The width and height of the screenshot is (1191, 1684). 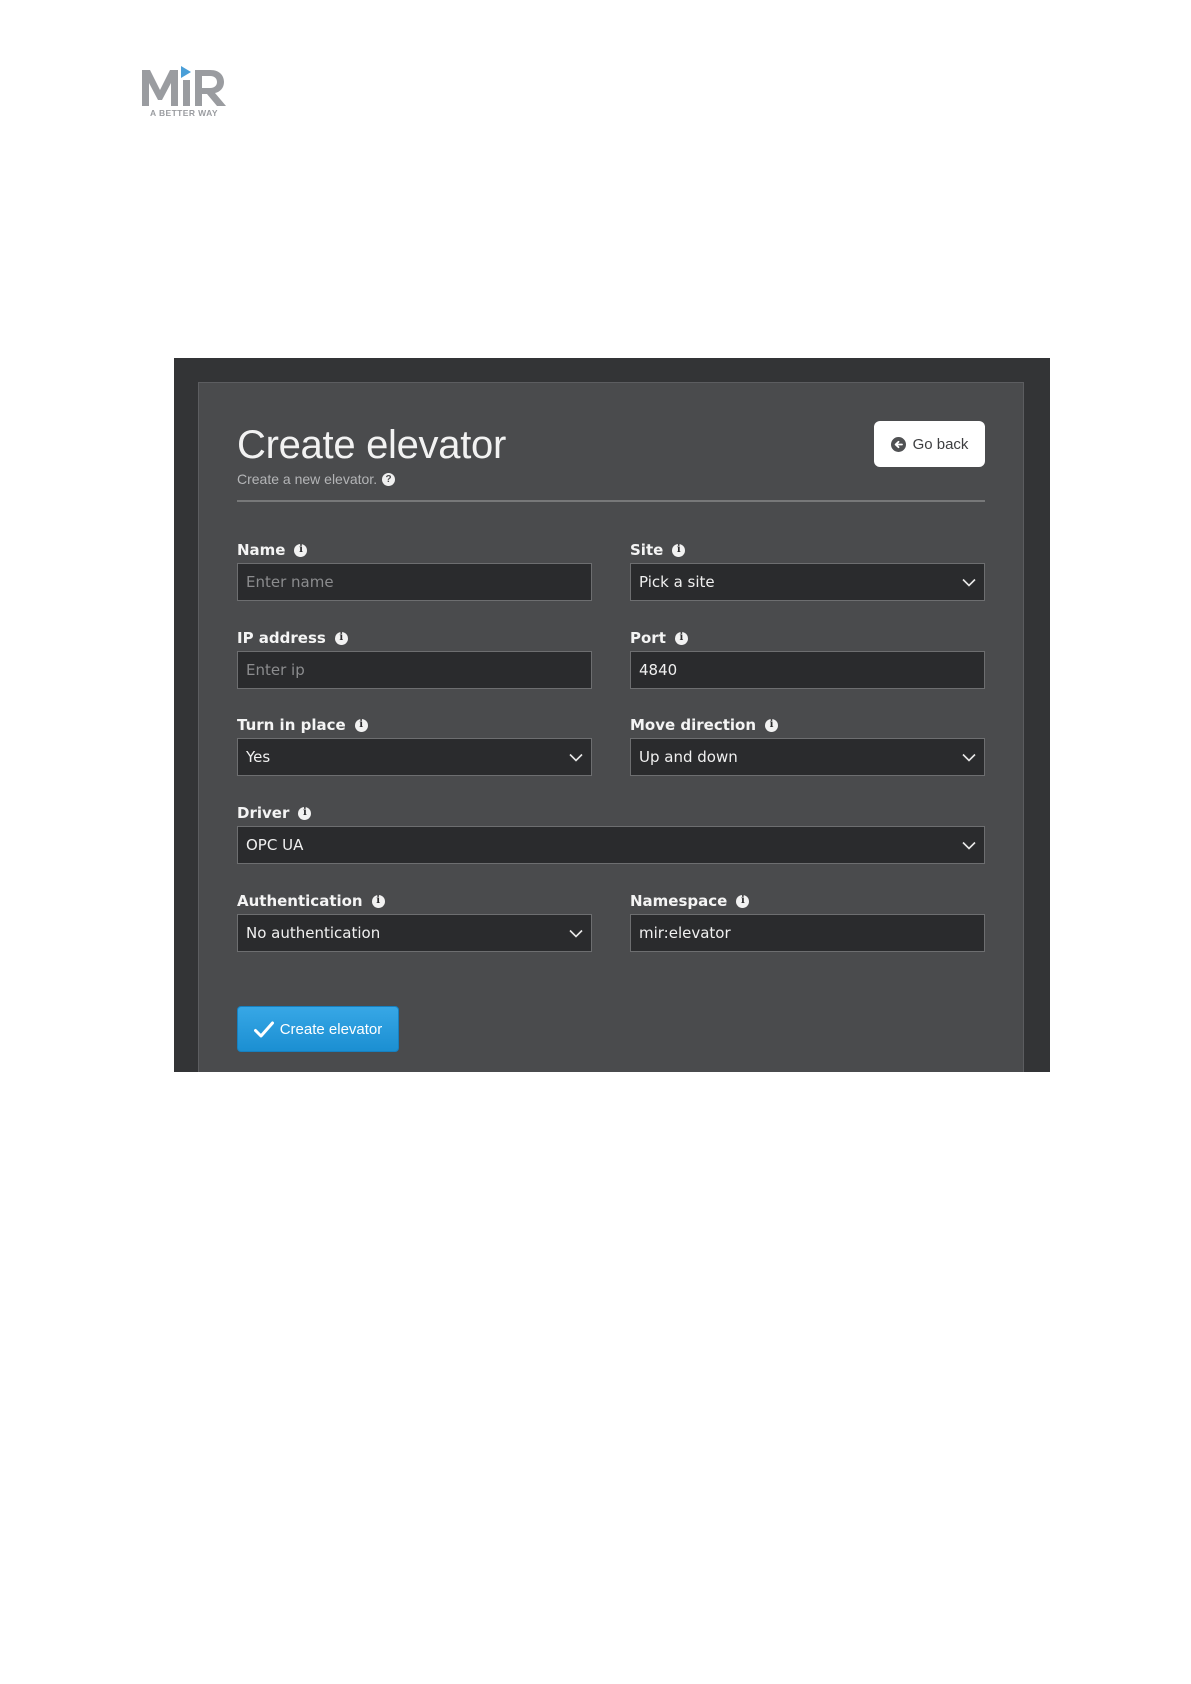 I want to click on checkmark-icon, so click(x=263, y=1029).